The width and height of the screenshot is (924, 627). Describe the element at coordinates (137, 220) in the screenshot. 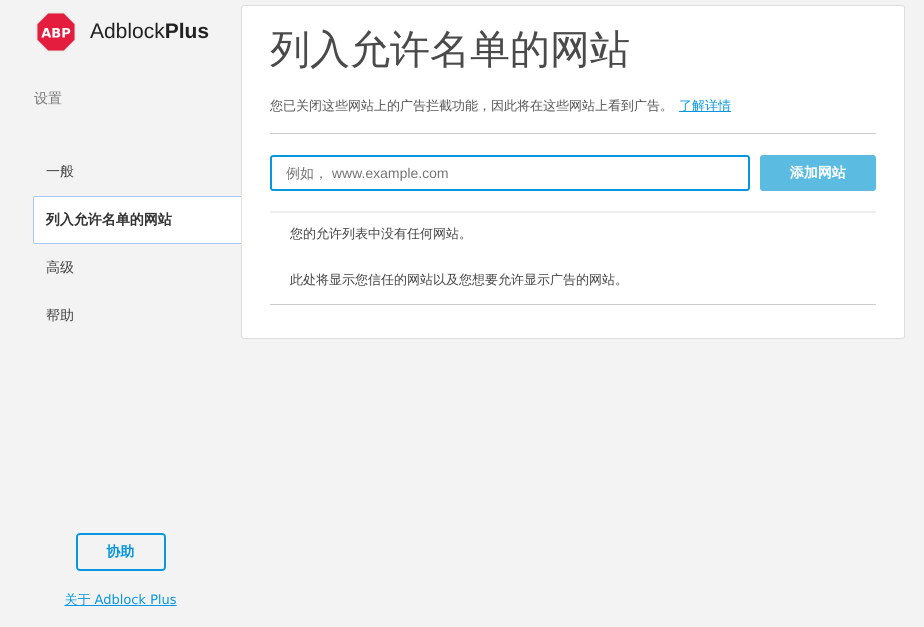

I see `sidebar-item: 列入允许名单的网站` at that location.